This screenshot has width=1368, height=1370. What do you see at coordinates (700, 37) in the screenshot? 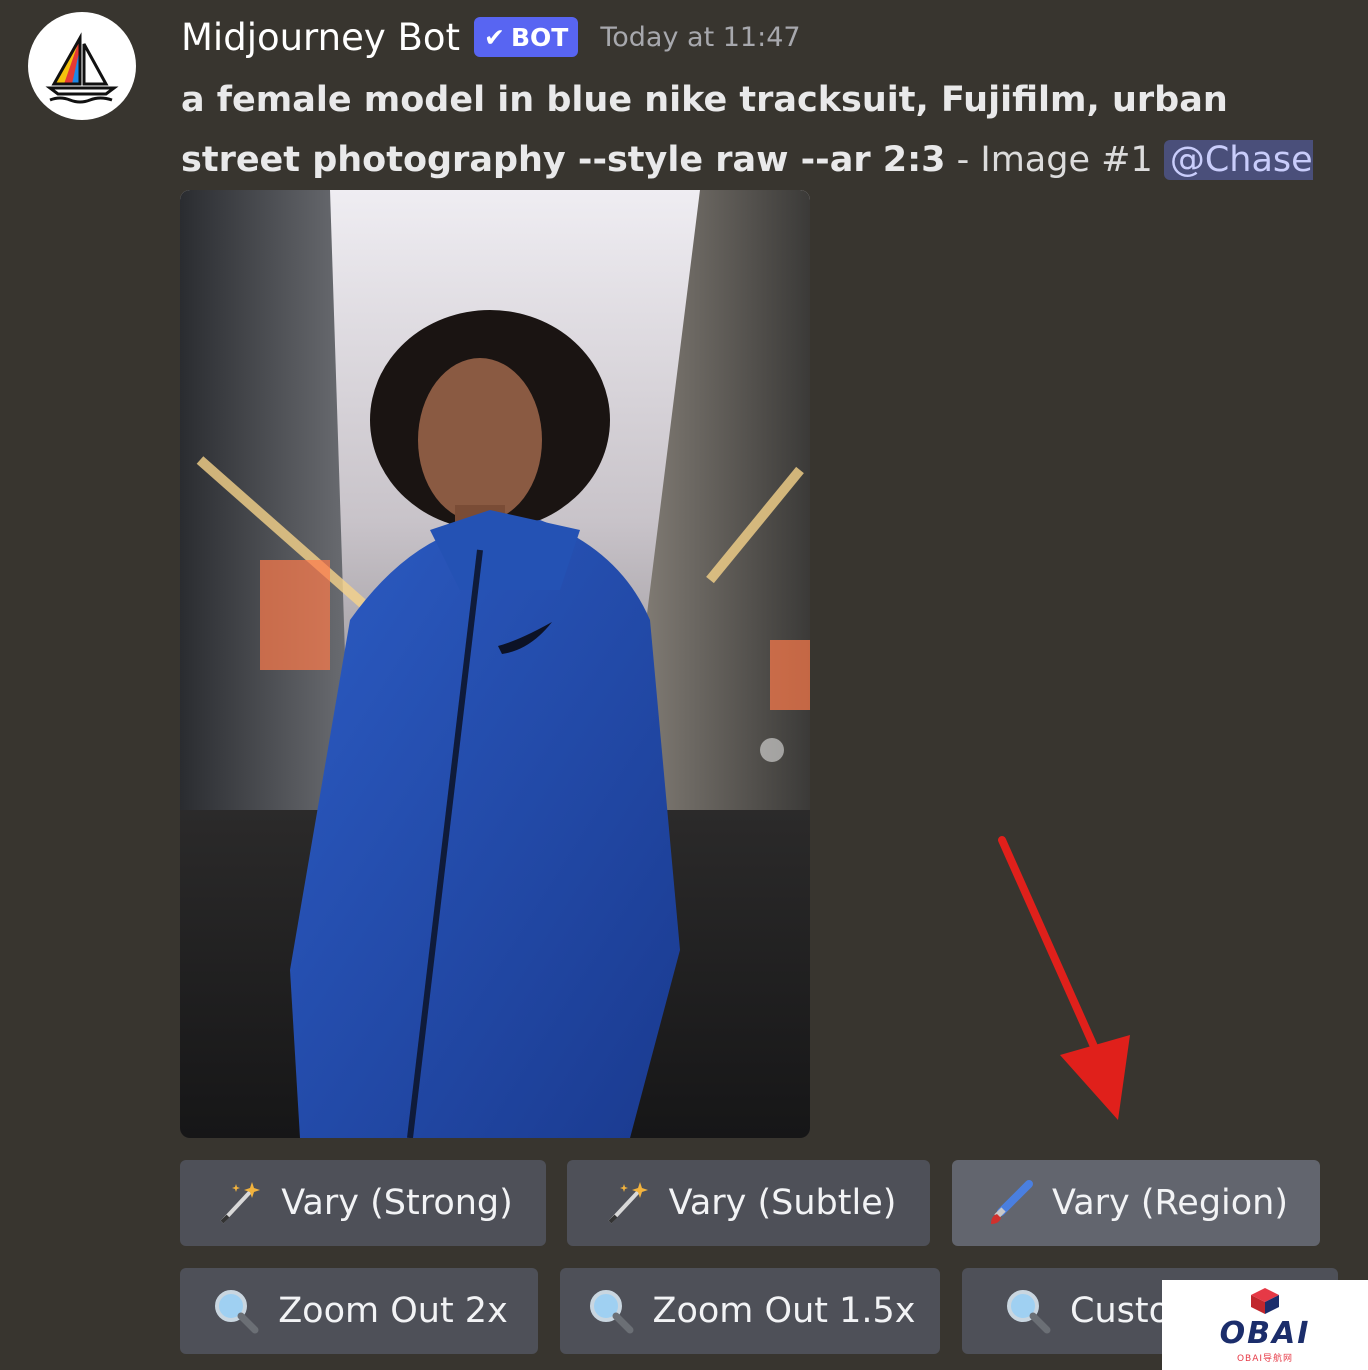
I see `timestamp: Today at 11:47` at bounding box center [700, 37].